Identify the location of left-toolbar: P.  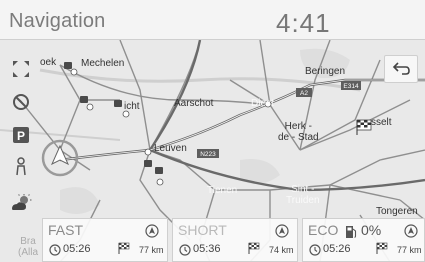
(20, 151).